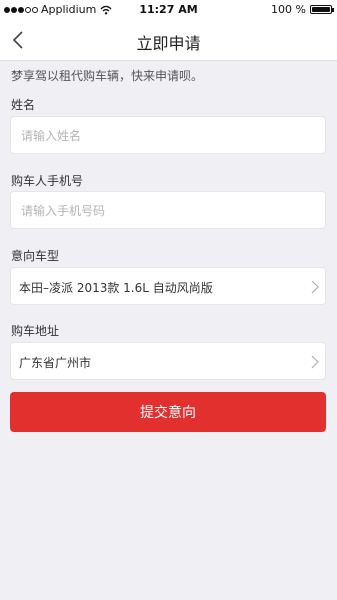  I want to click on nav-bar: 立即申请, so click(168, 40).